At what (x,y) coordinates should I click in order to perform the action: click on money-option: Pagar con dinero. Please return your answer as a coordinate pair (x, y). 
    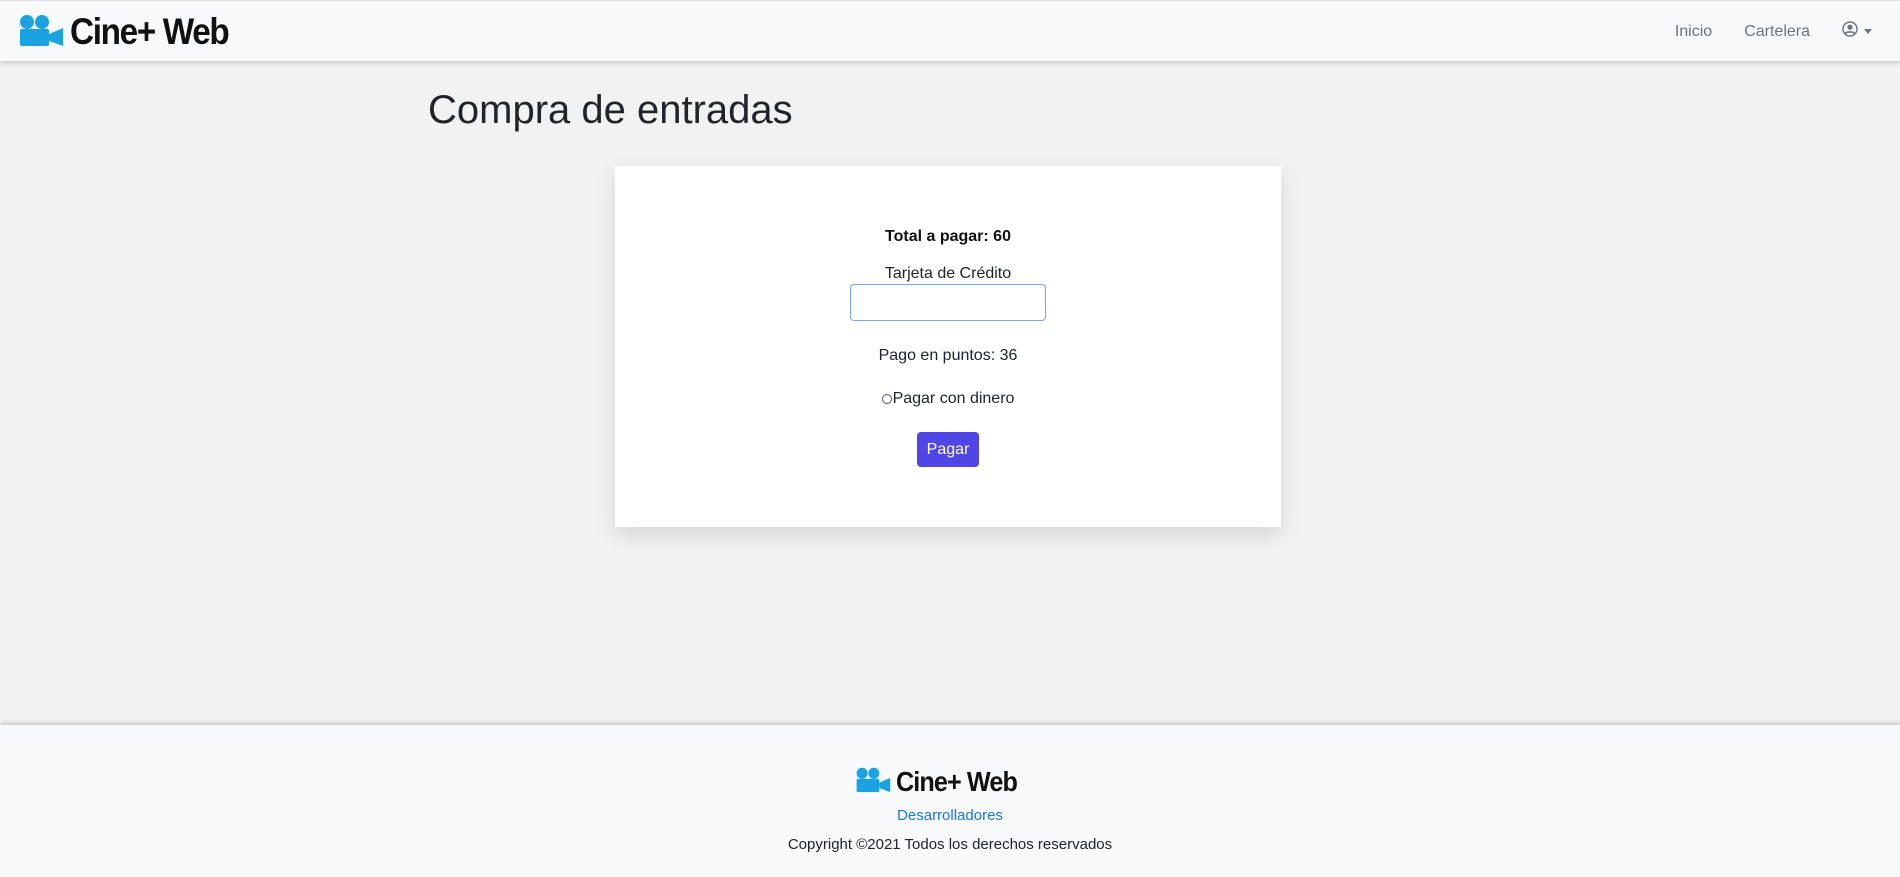
    Looking at the image, I should click on (948, 399).